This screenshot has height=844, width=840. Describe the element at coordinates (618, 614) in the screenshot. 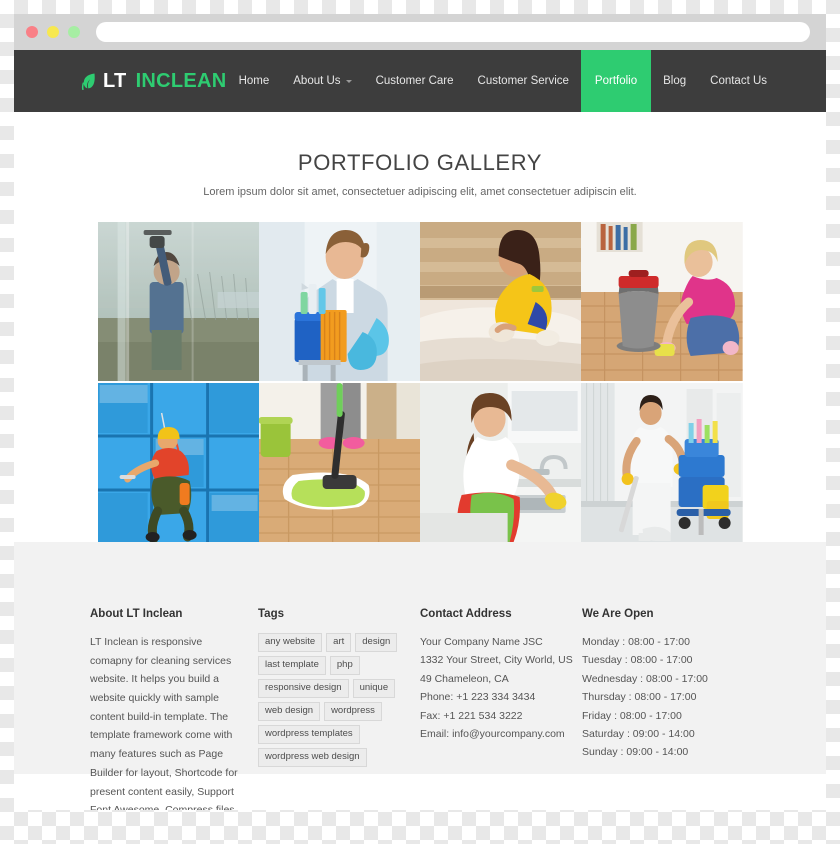

I see `footer-hours-title: We Are Open` at that location.